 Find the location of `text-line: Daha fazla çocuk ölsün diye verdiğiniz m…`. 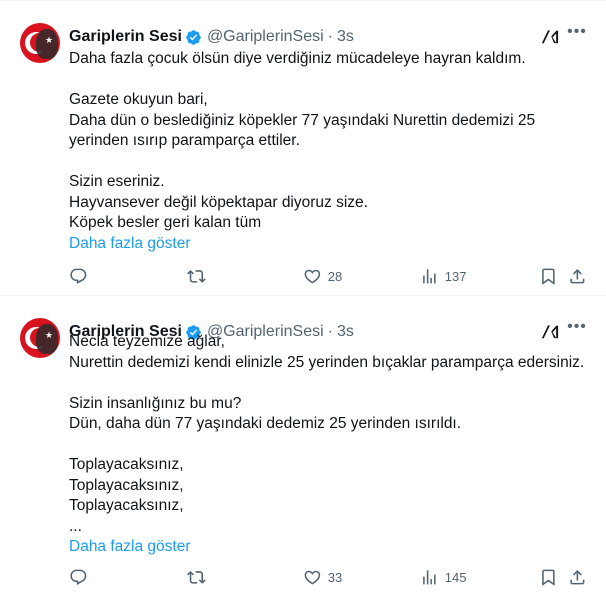

text-line: Daha fazla çocuk ölsün diye verdiğiniz m… is located at coordinates (297, 58).